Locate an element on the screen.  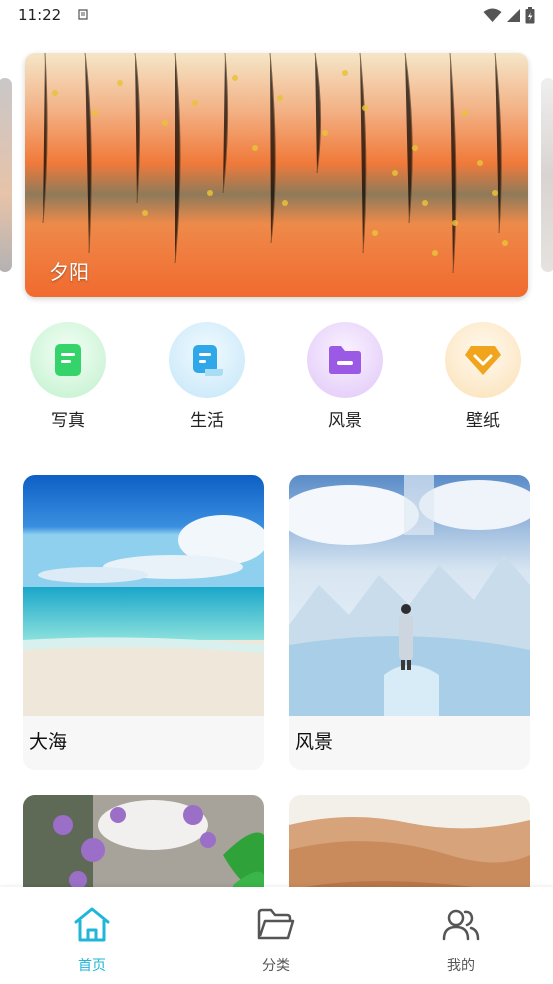
document-icon is located at coordinates (68, 360).